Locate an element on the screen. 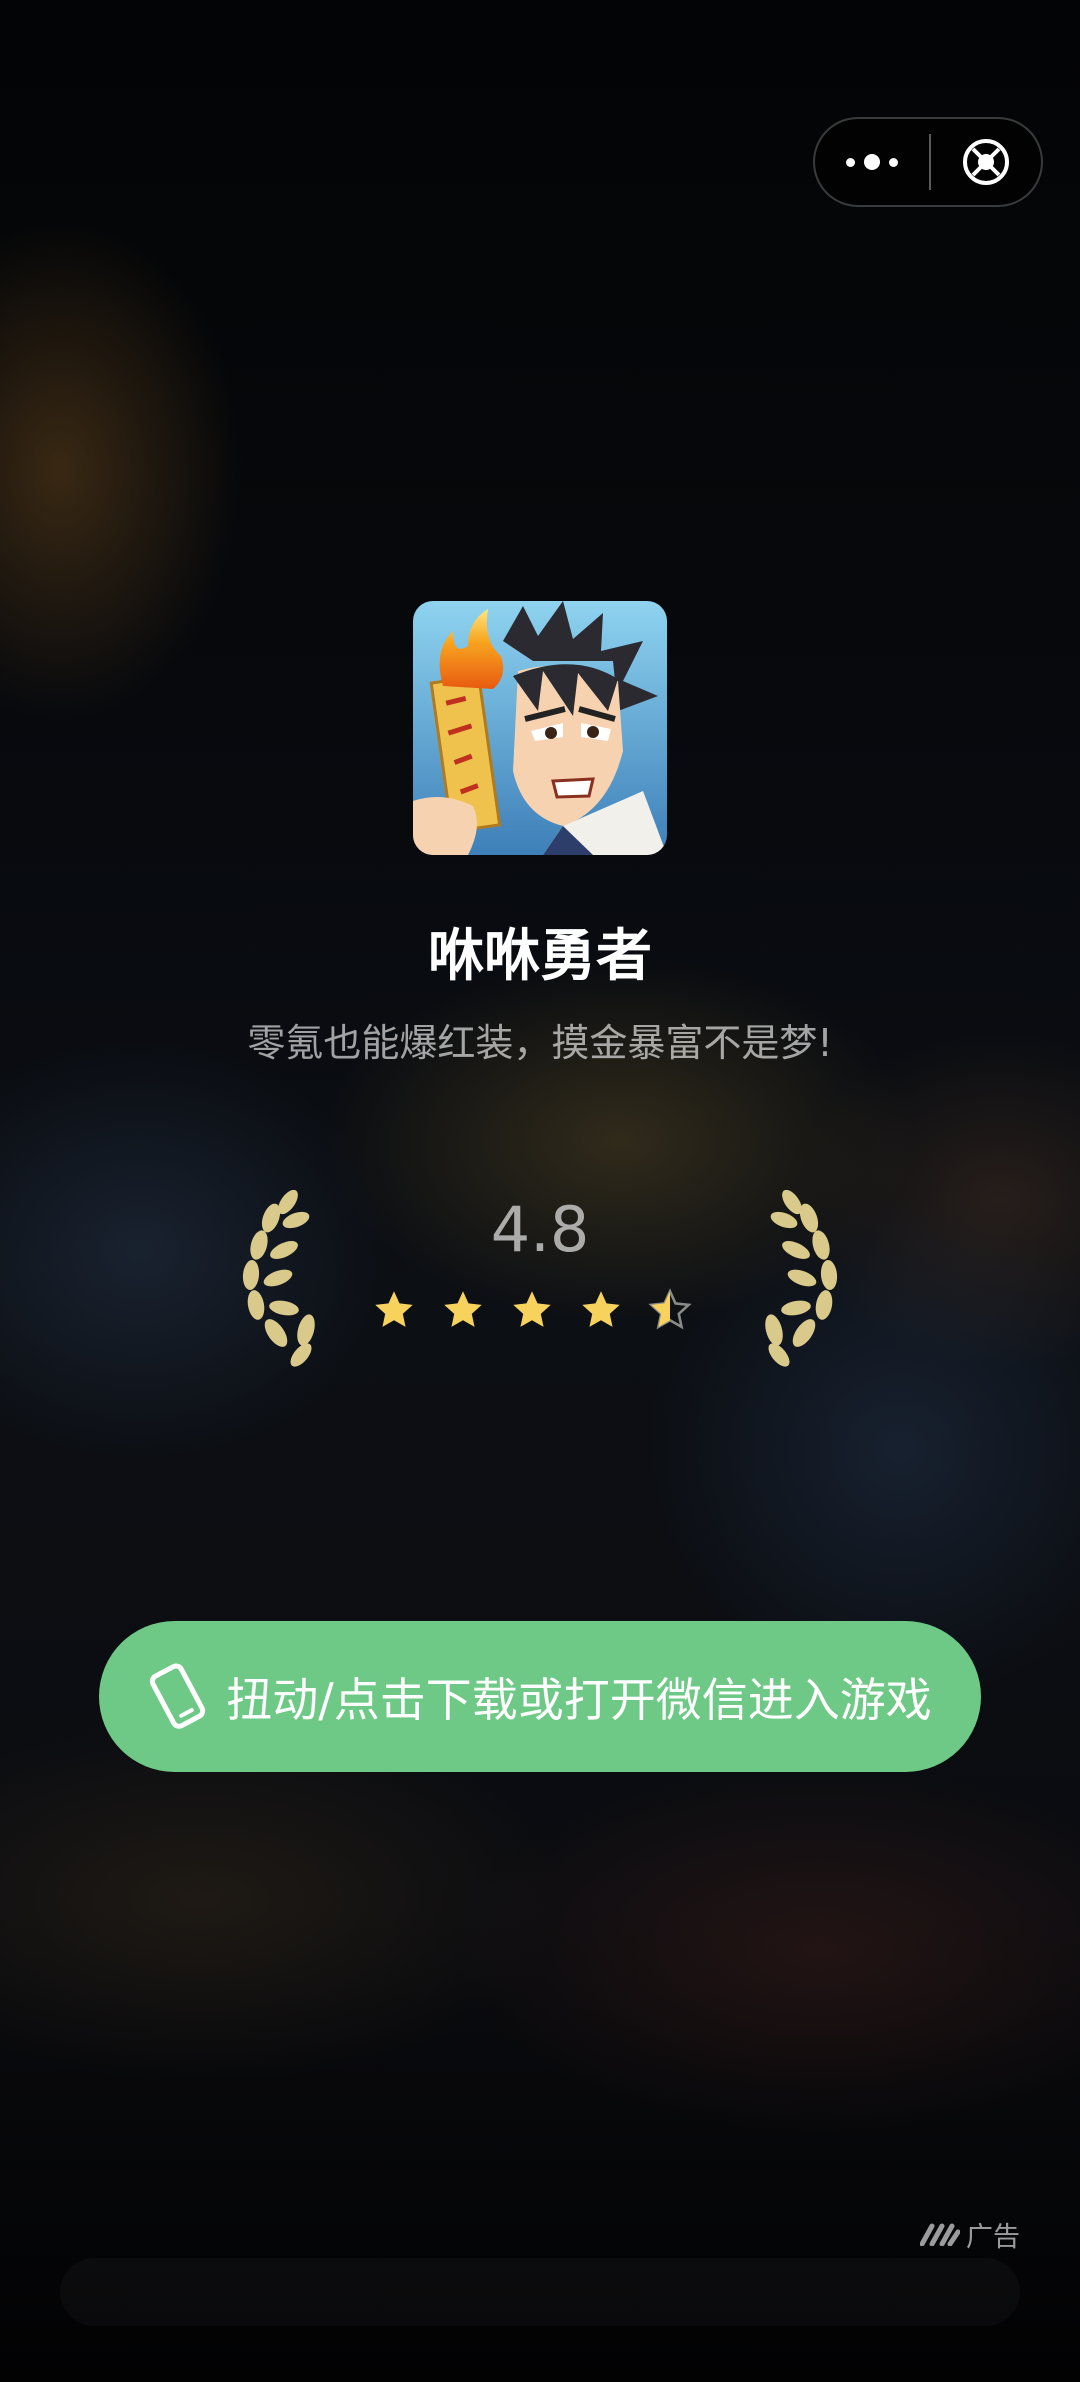  rating-stars is located at coordinates (540, 1316).